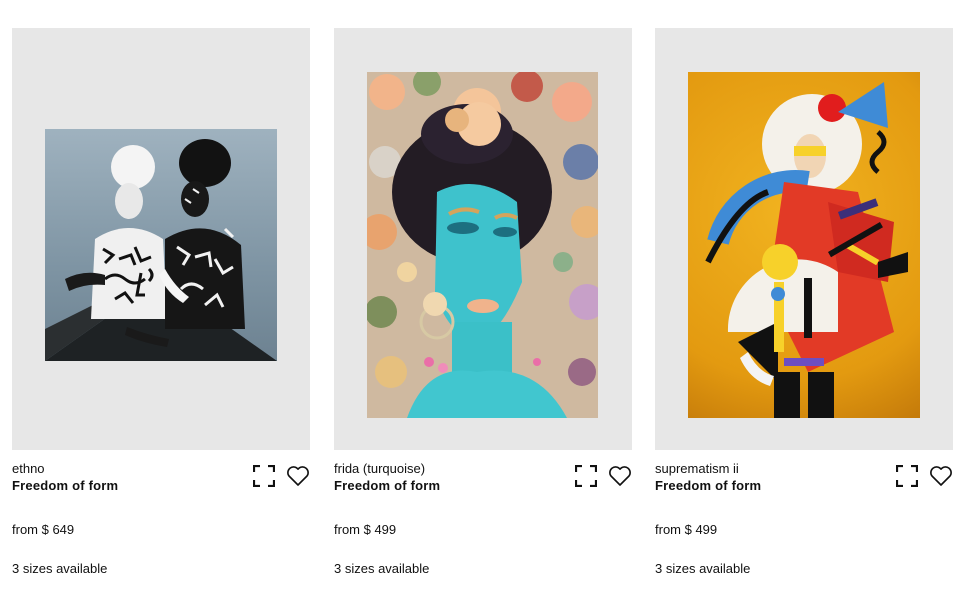 This screenshot has width=966, height=592. I want to click on ethno-artwork-image, so click(161, 245).